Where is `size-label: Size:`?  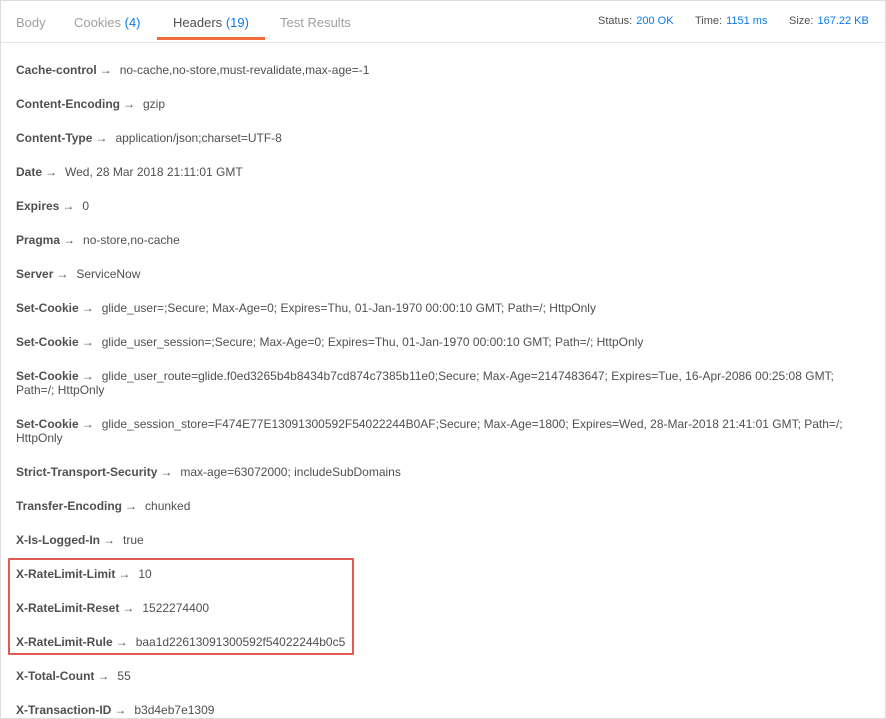
size-label: Size: is located at coordinates (801, 21).